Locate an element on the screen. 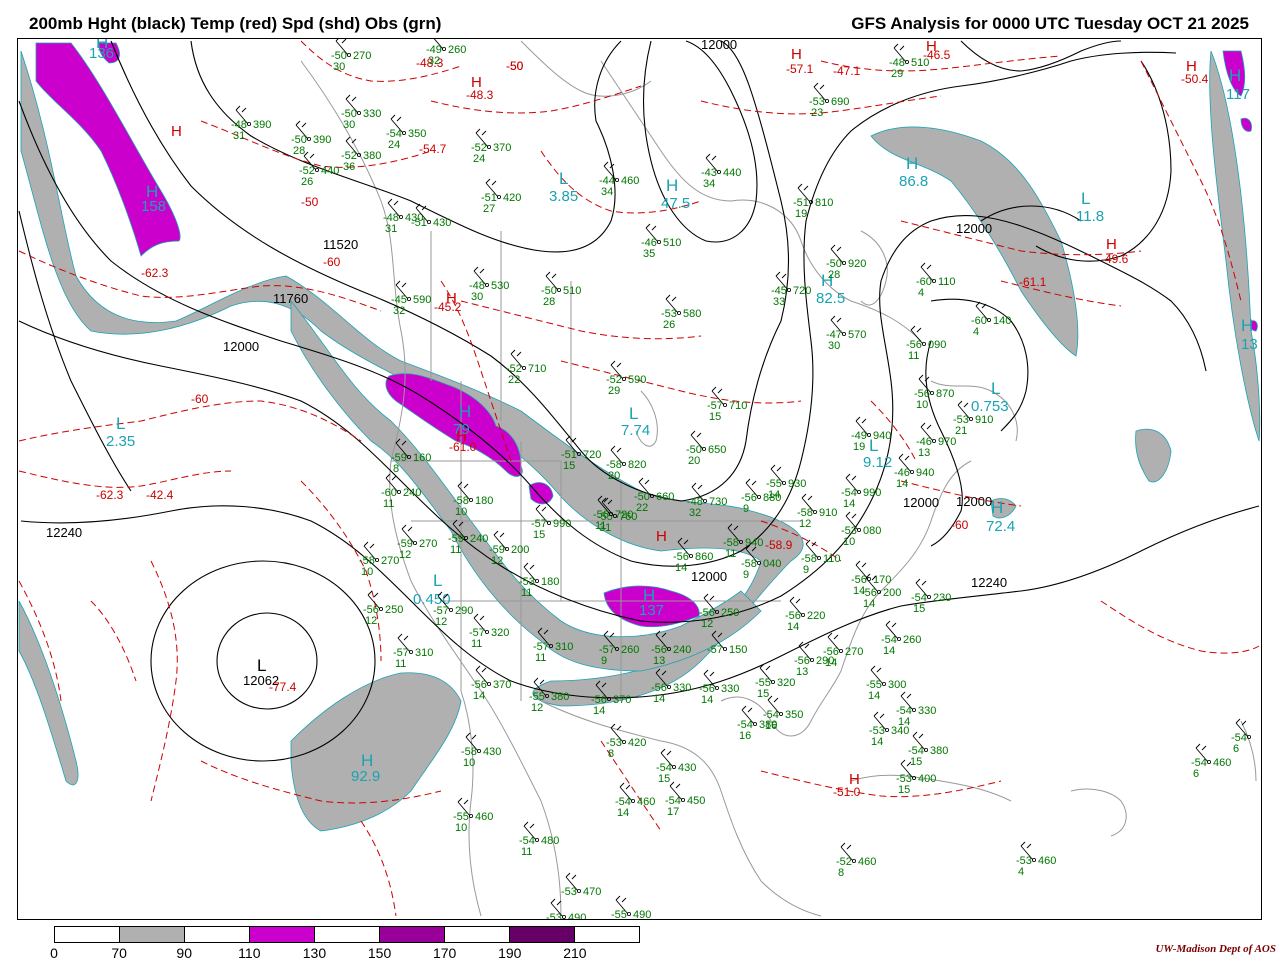 The height and width of the screenshot is (961, 1280). obs-height: 570 is located at coordinates (857, 335).